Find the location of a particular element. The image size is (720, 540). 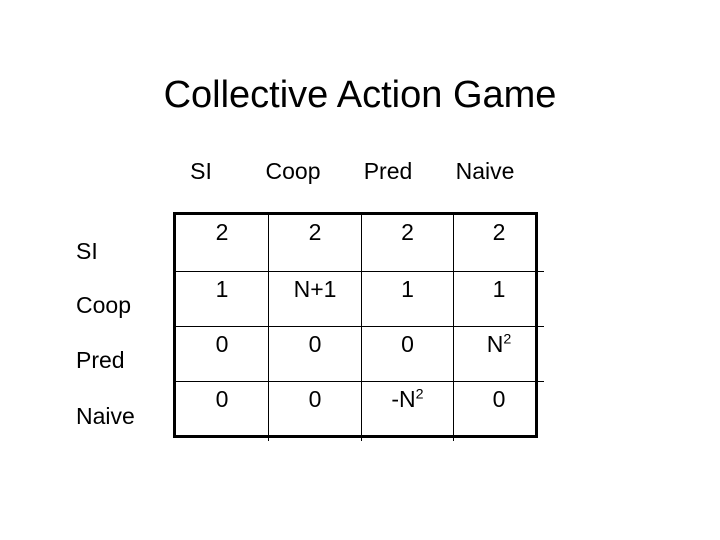

cell-naive-coop: 0 is located at coordinates (315, 410).